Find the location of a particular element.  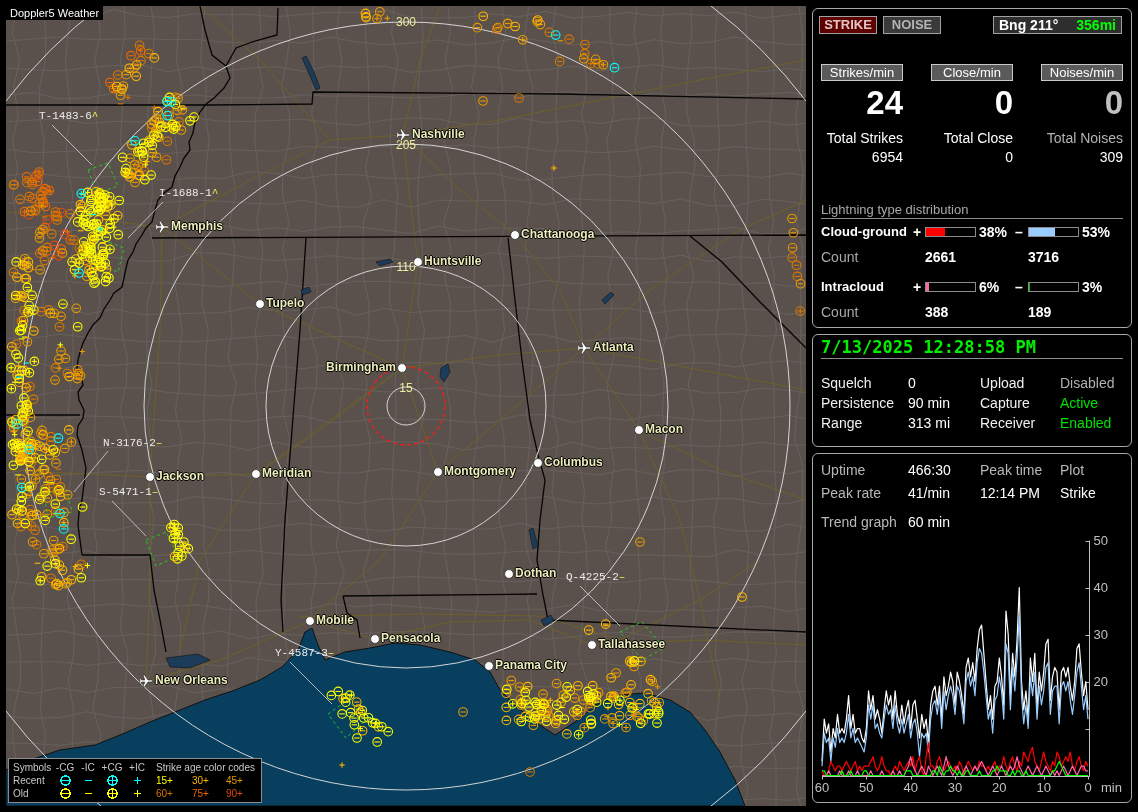

legend-heading: Symbols is located at coordinates (33, 767).